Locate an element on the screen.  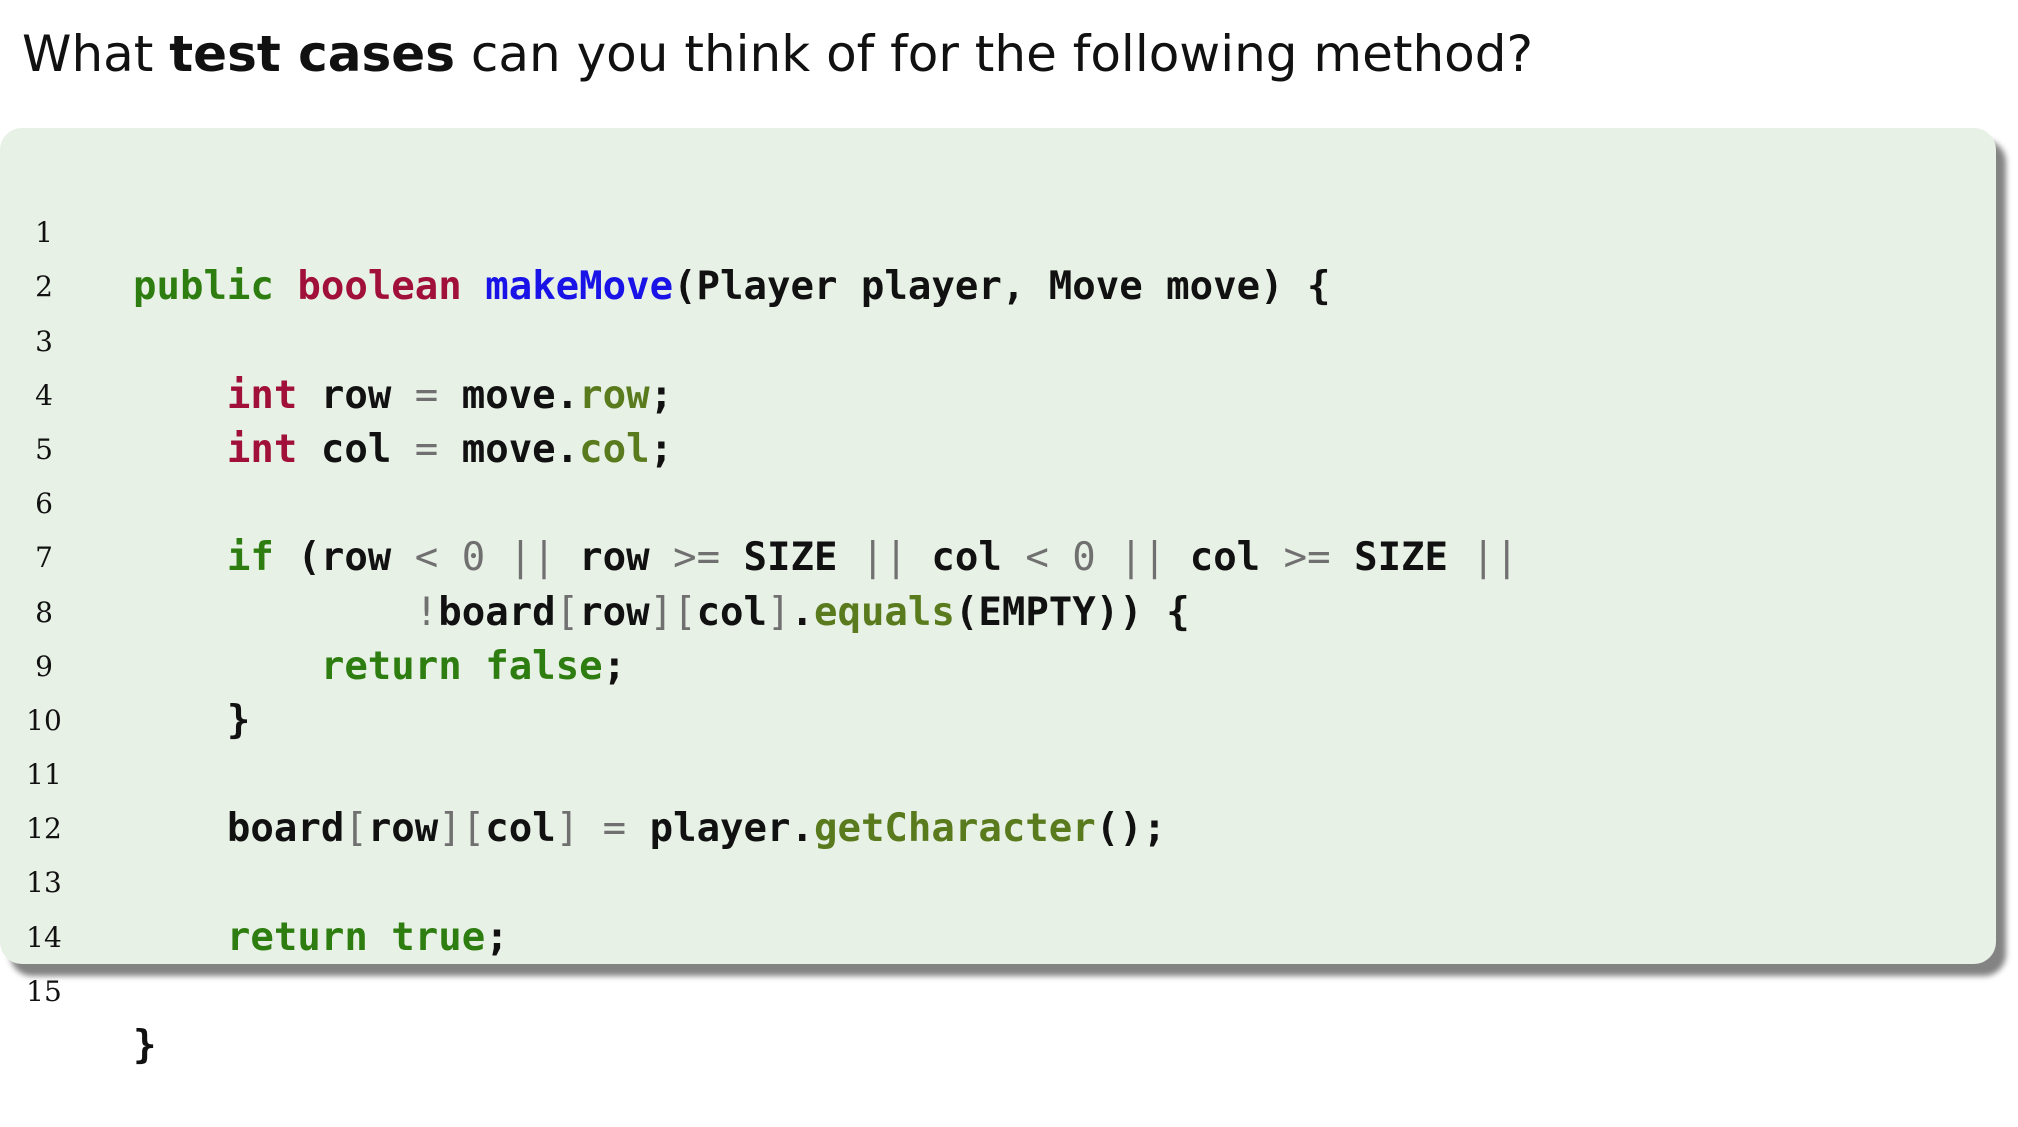
code-line-8: 8 return false; is located at coordinates (998, 610).